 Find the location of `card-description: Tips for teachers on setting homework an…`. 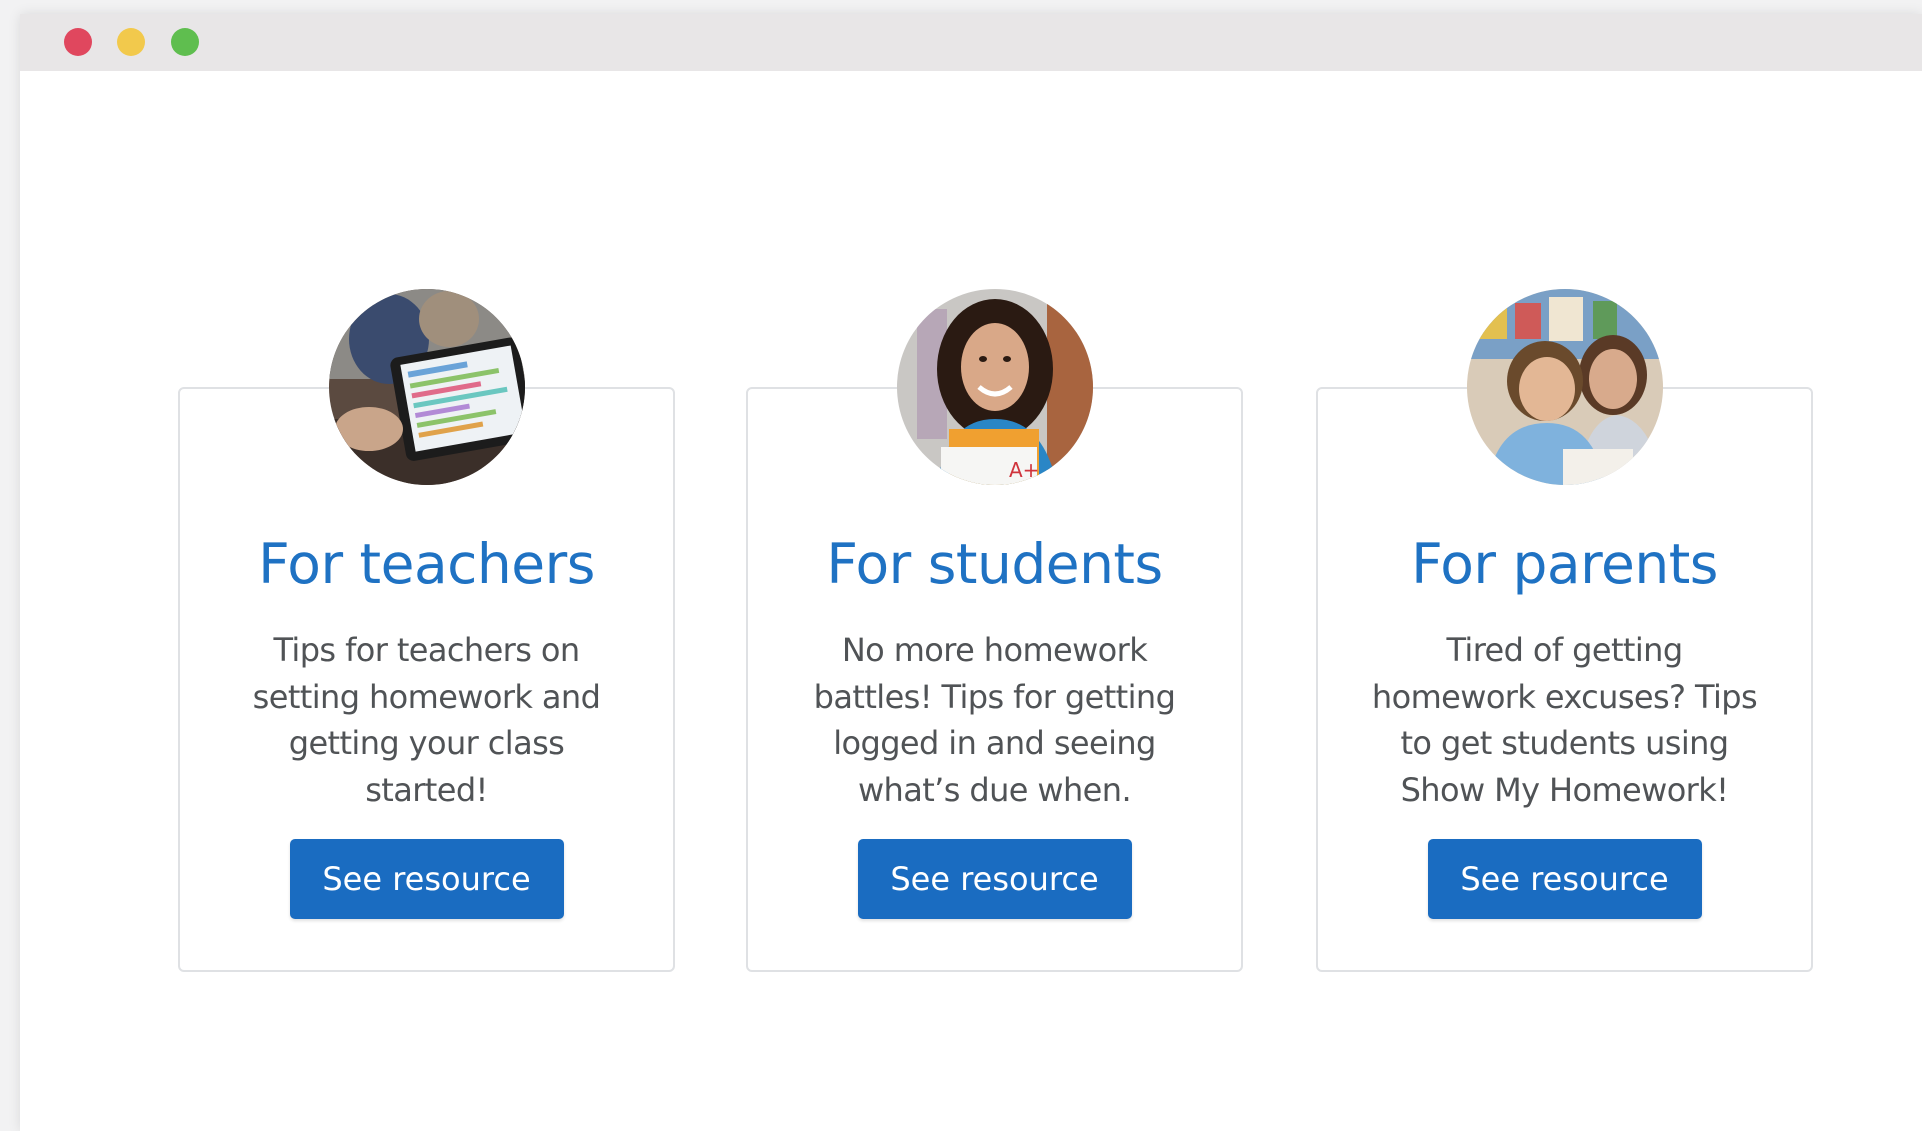

card-description: Tips for teachers on setting homework an… is located at coordinates (426, 720).